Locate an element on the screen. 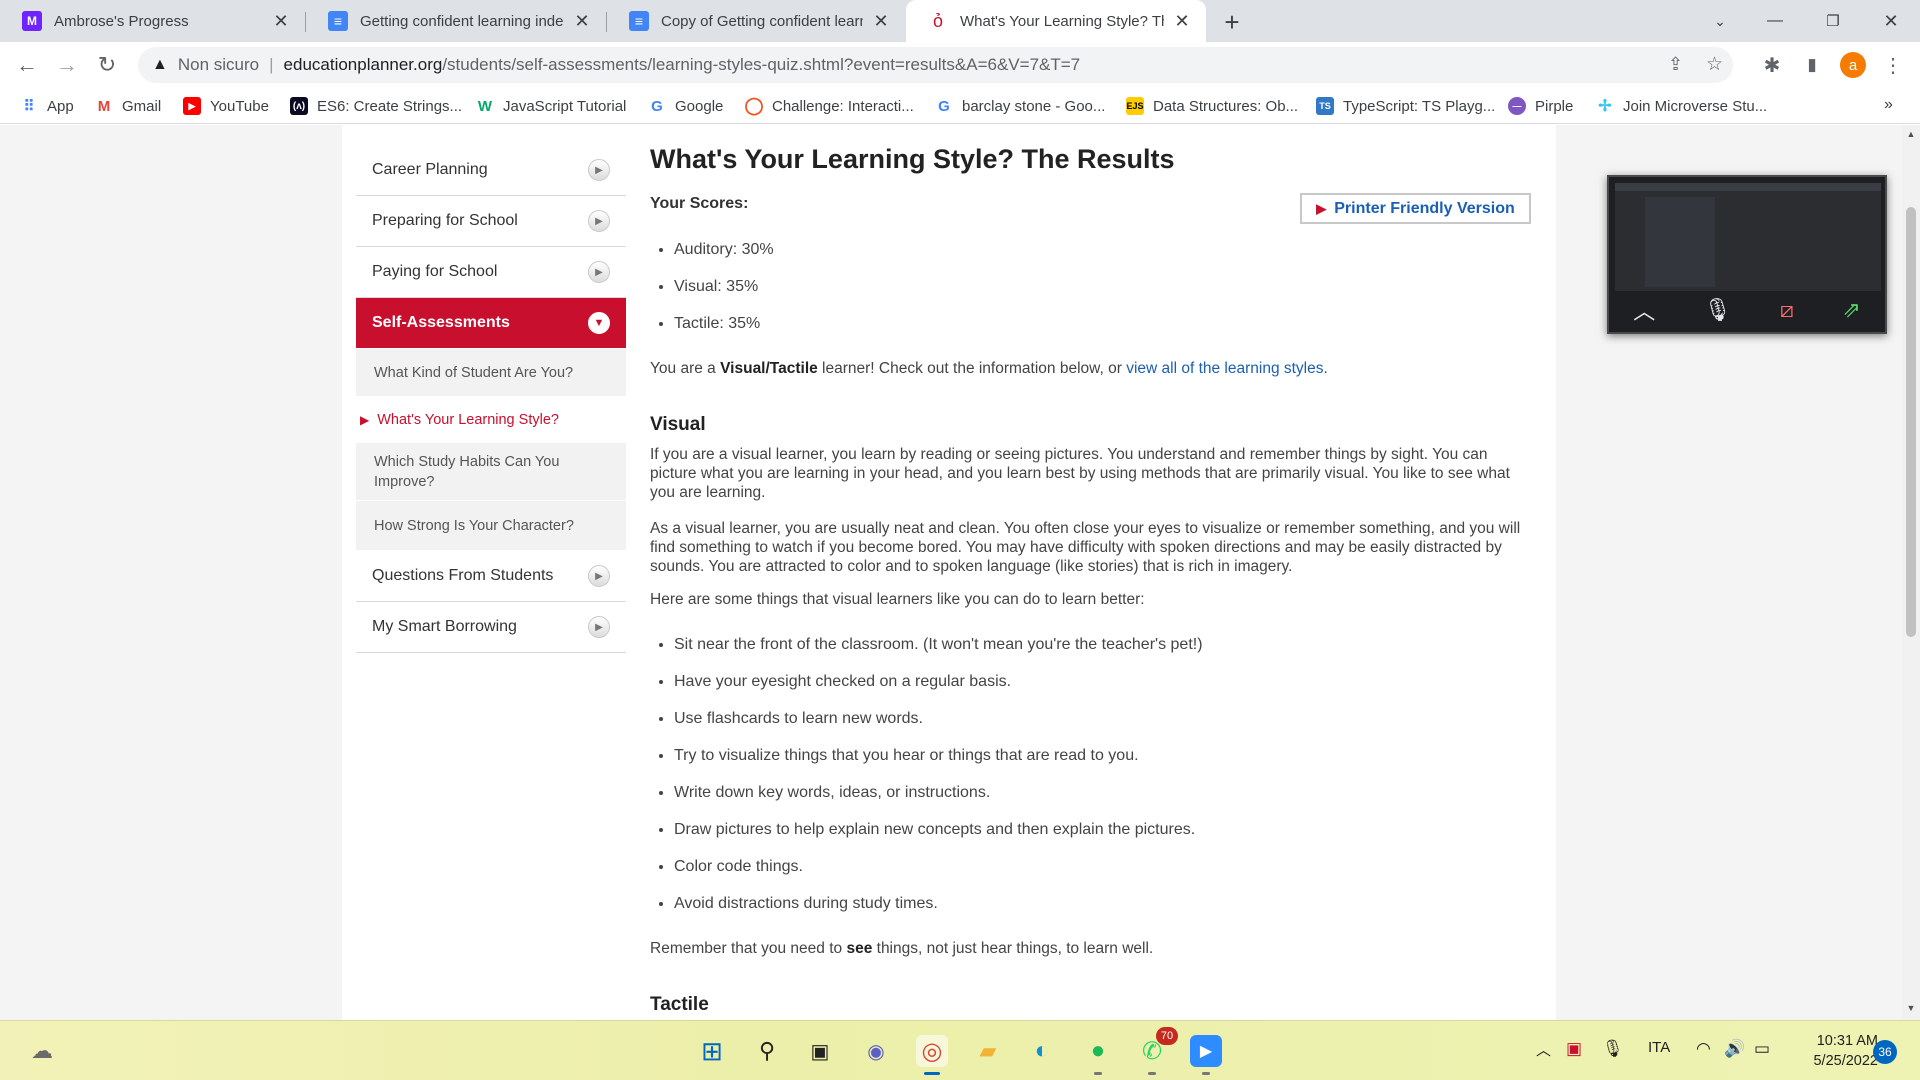 The image size is (1920, 1080). sidebar-subitem-study-habits: Which Study Habits Can You Improve? is located at coordinates (491, 472).